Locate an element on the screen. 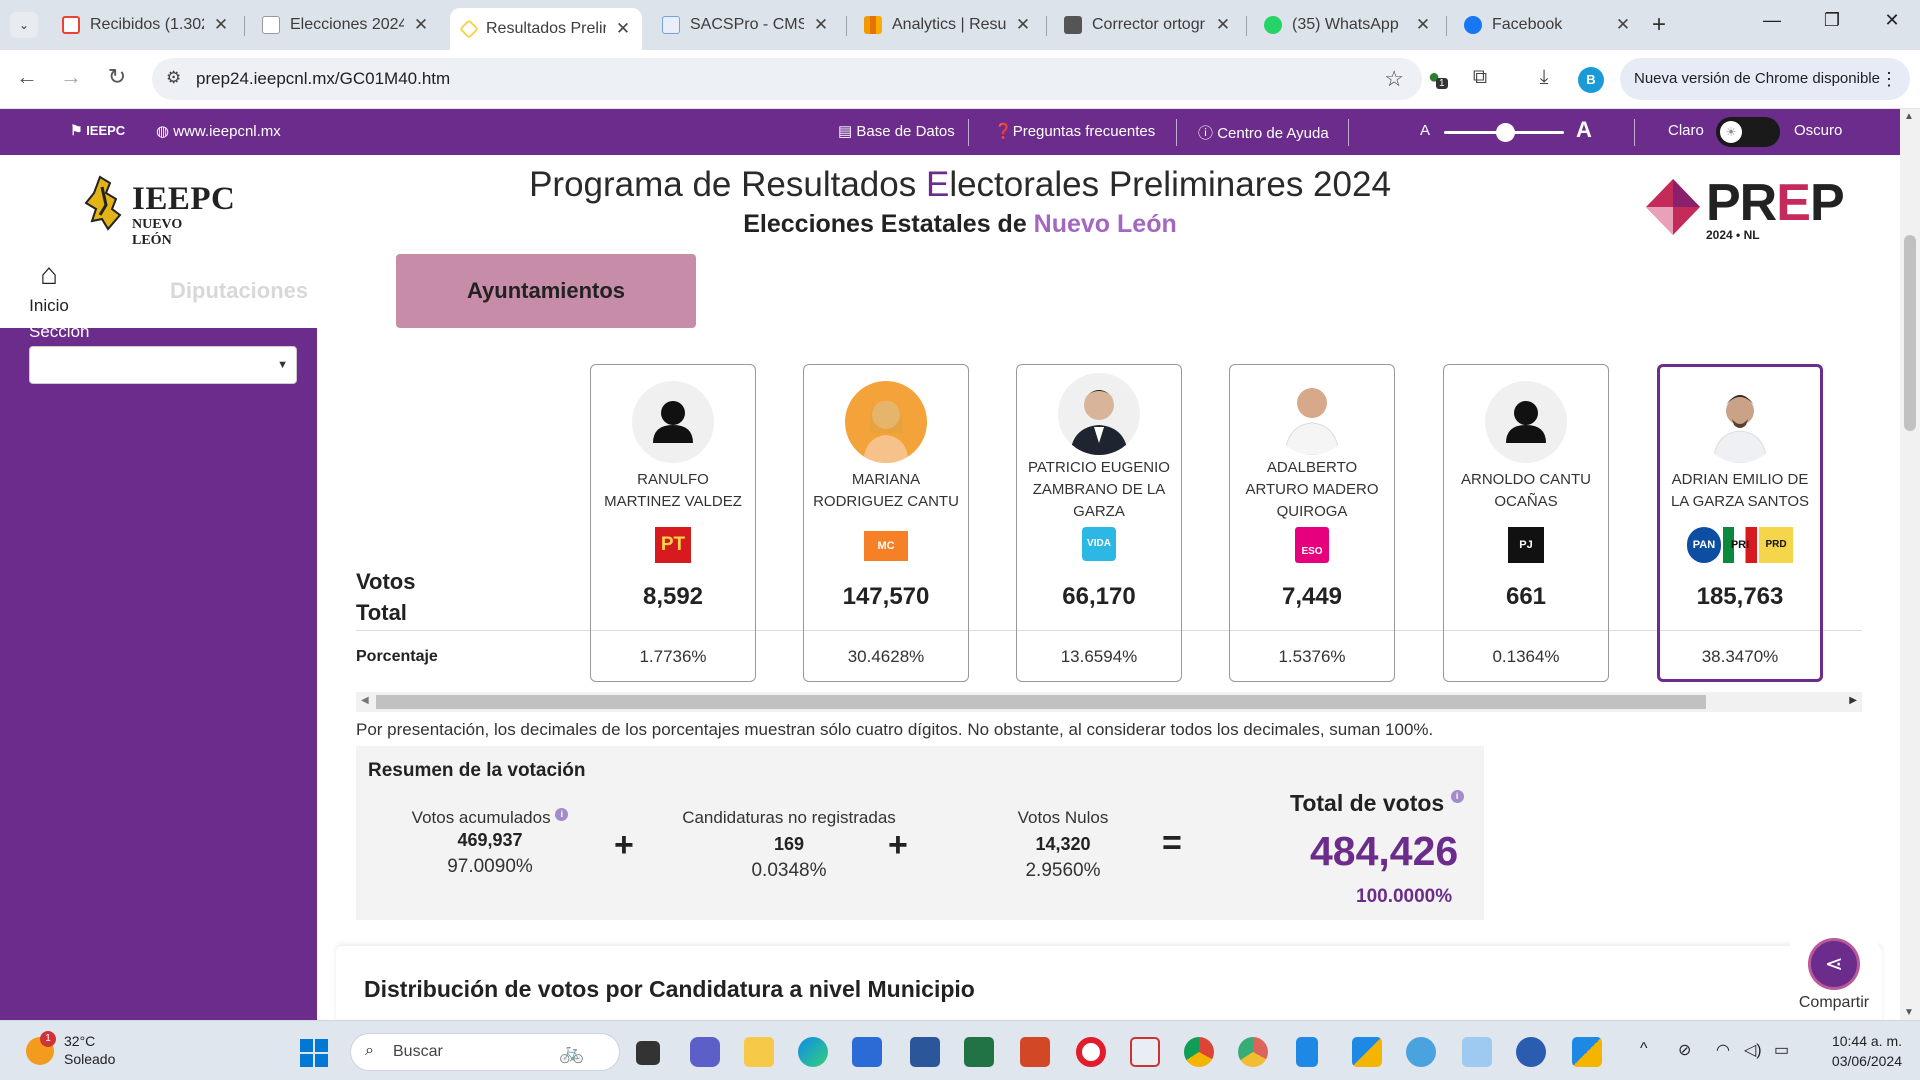  notepad-icon is located at coordinates (1307, 1052).